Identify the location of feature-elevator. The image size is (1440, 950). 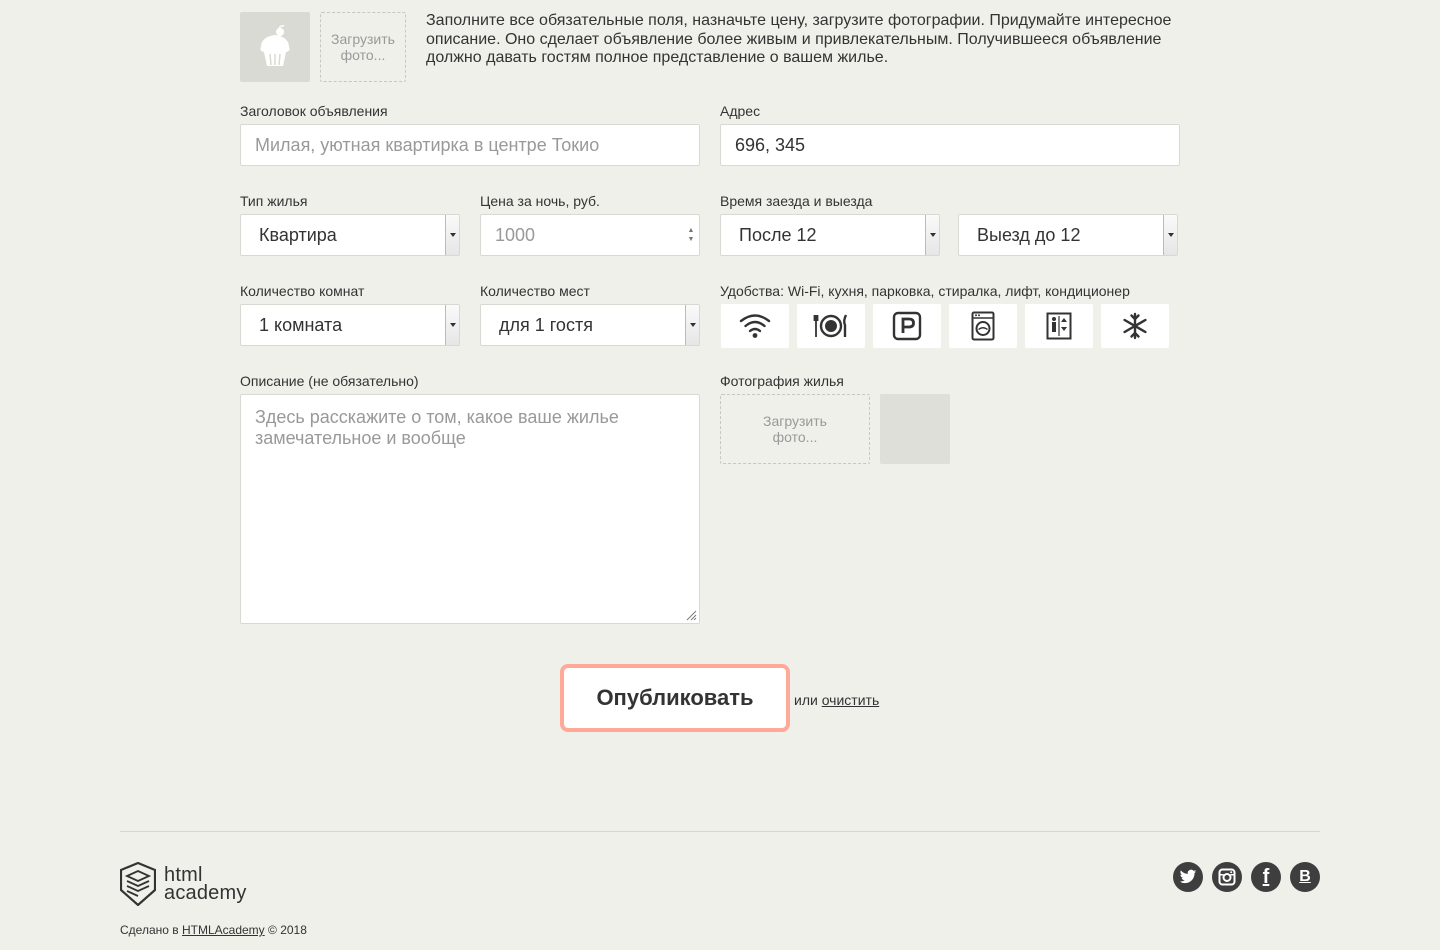
(1059, 326).